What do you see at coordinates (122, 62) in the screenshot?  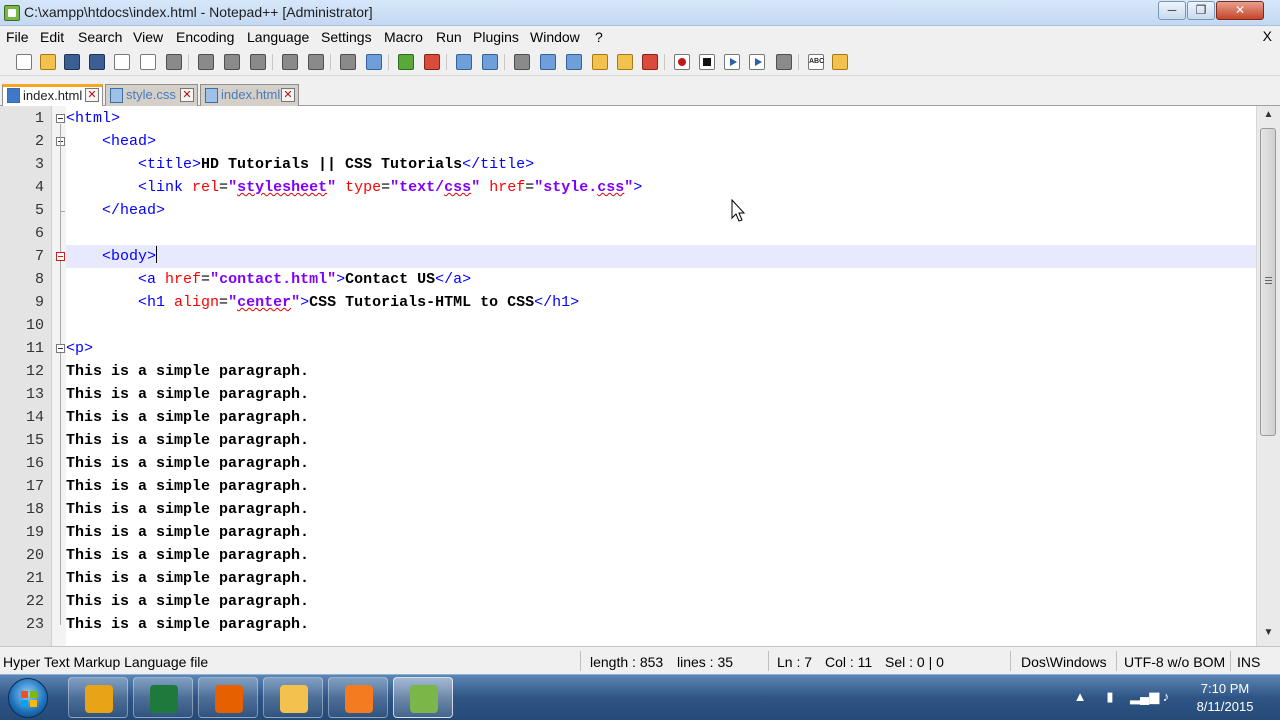 I see `close-file-icon` at bounding box center [122, 62].